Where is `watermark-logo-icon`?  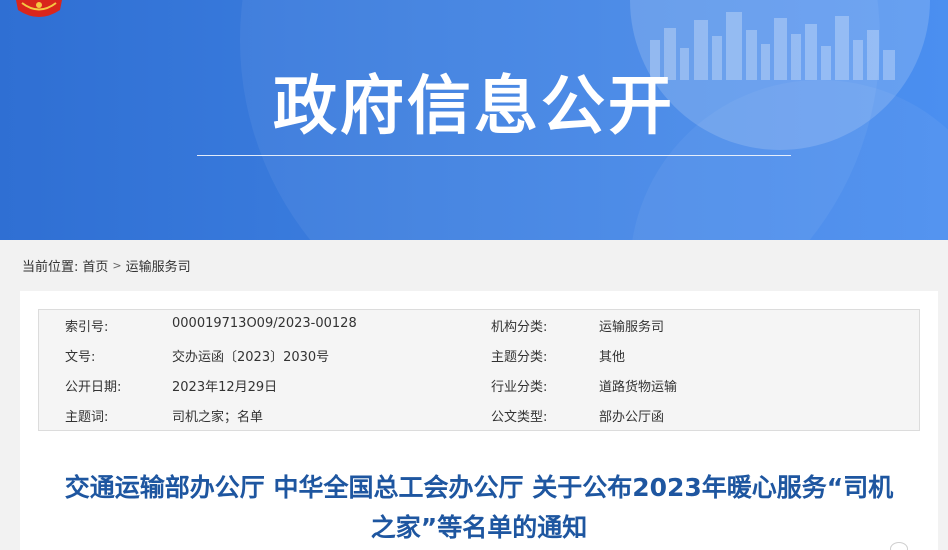 watermark-logo-icon is located at coordinates (899, 546).